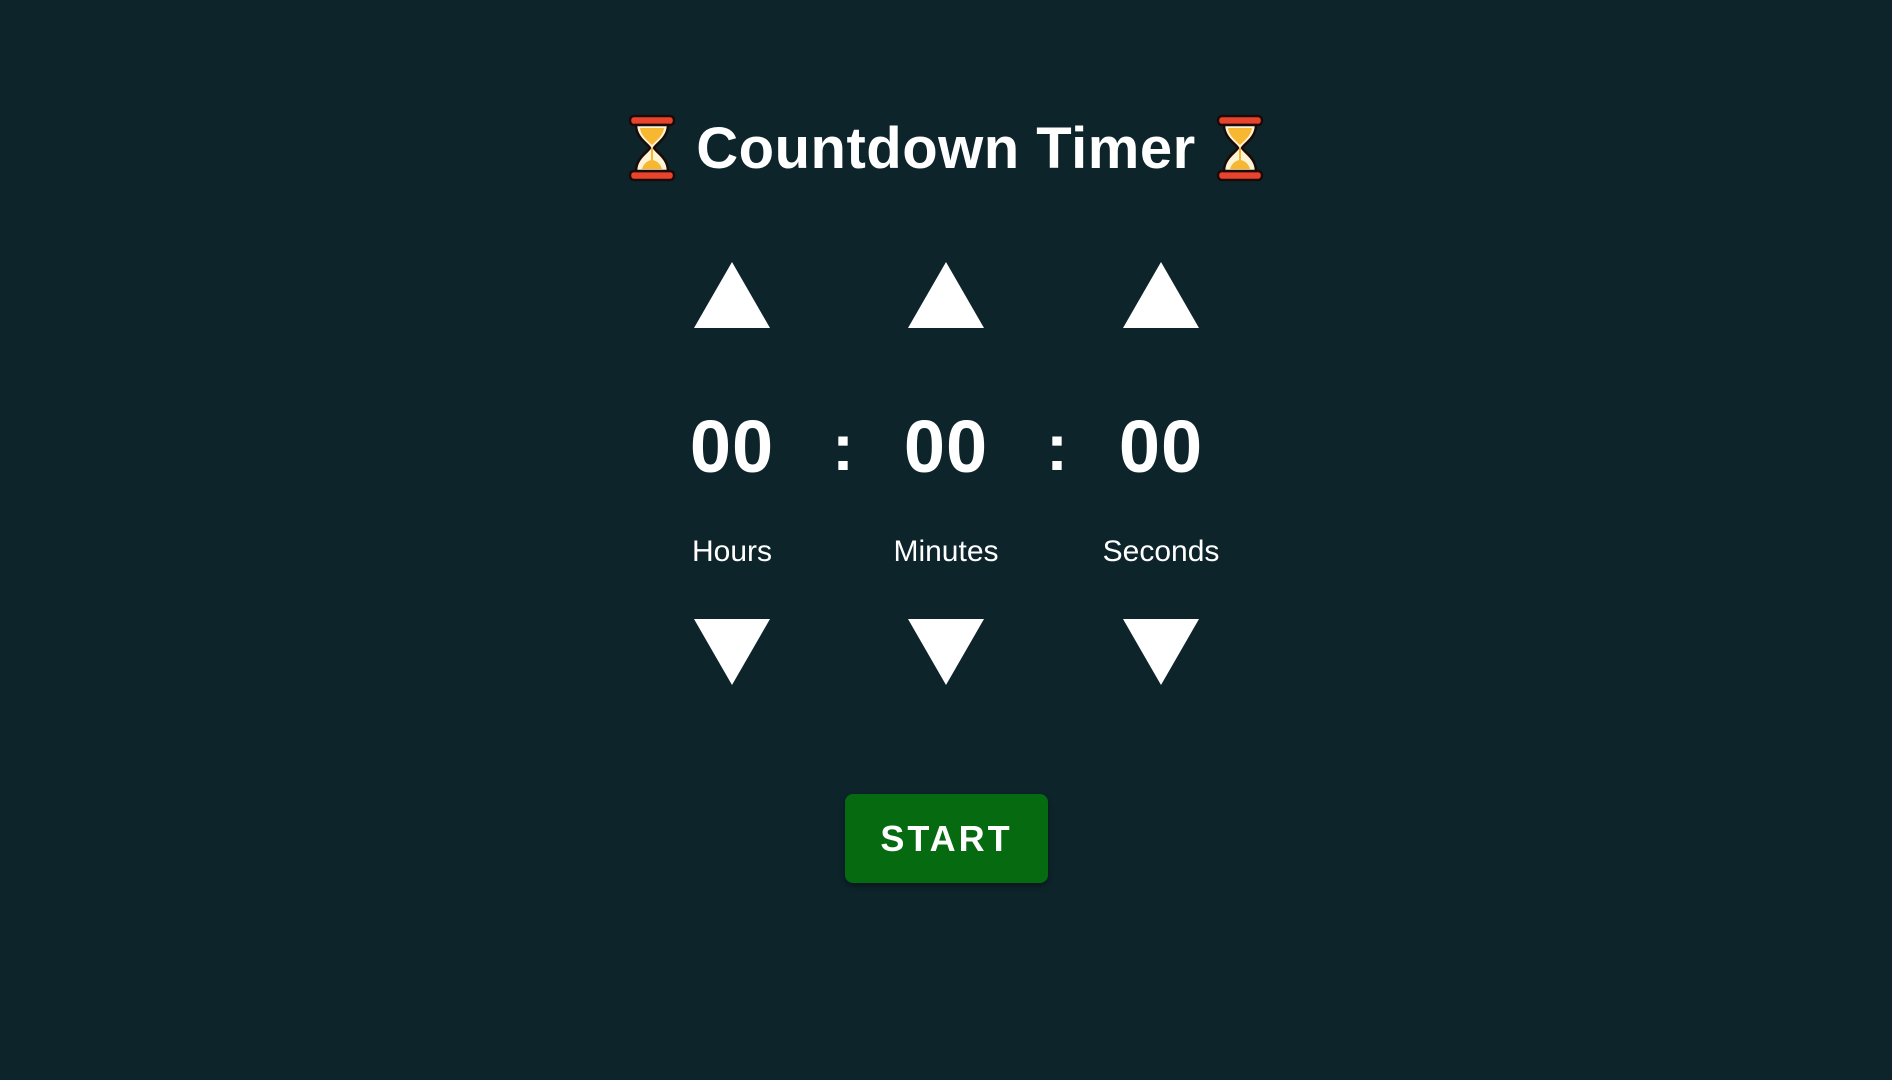  I want to click on seconds-decrement-button, so click(1161, 652).